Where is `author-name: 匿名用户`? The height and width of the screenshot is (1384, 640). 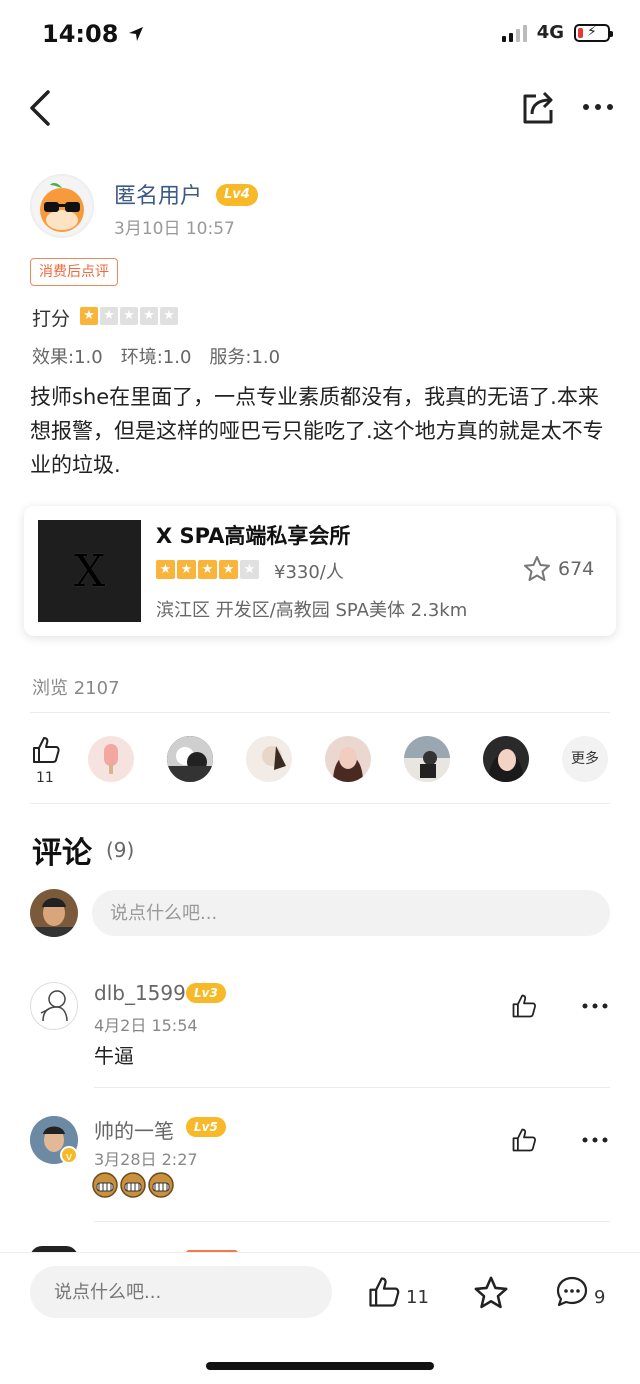 author-name: 匿名用户 is located at coordinates (158, 194).